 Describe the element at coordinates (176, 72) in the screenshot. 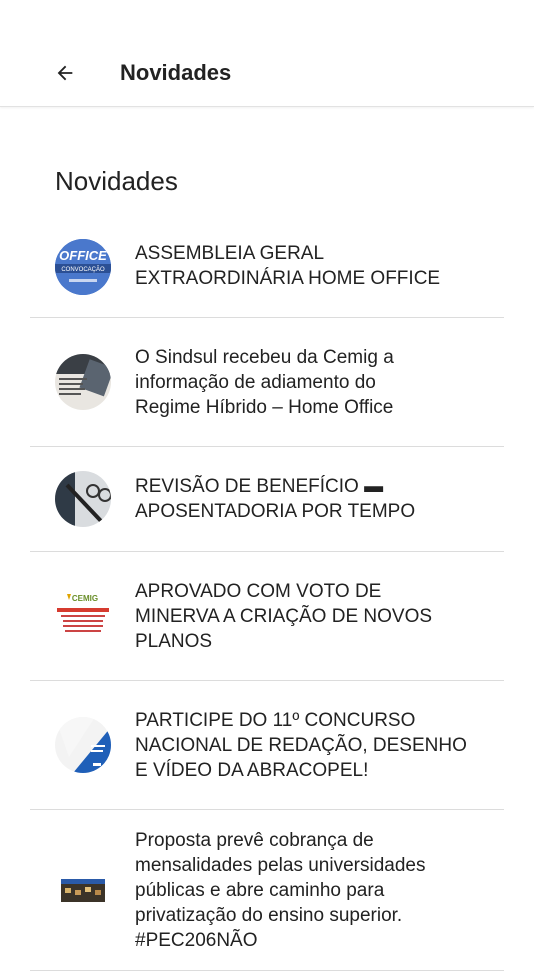

I see `app-bar-title: Novidades` at that location.